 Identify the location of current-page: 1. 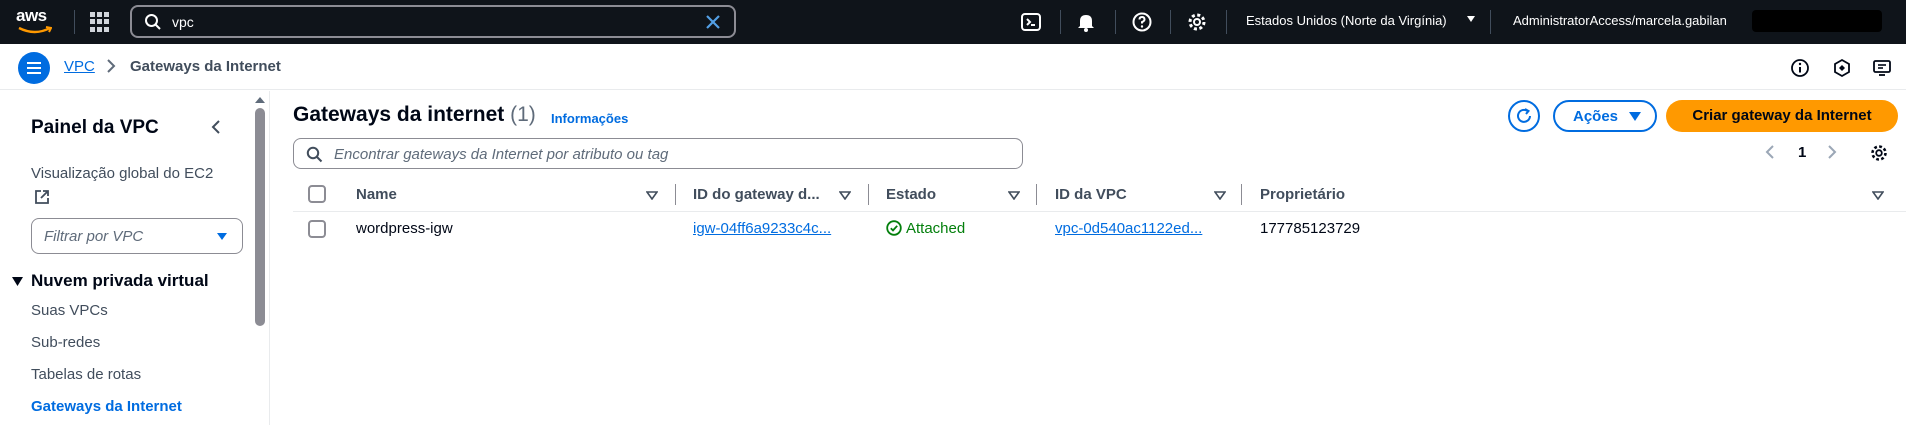
(1802, 152).